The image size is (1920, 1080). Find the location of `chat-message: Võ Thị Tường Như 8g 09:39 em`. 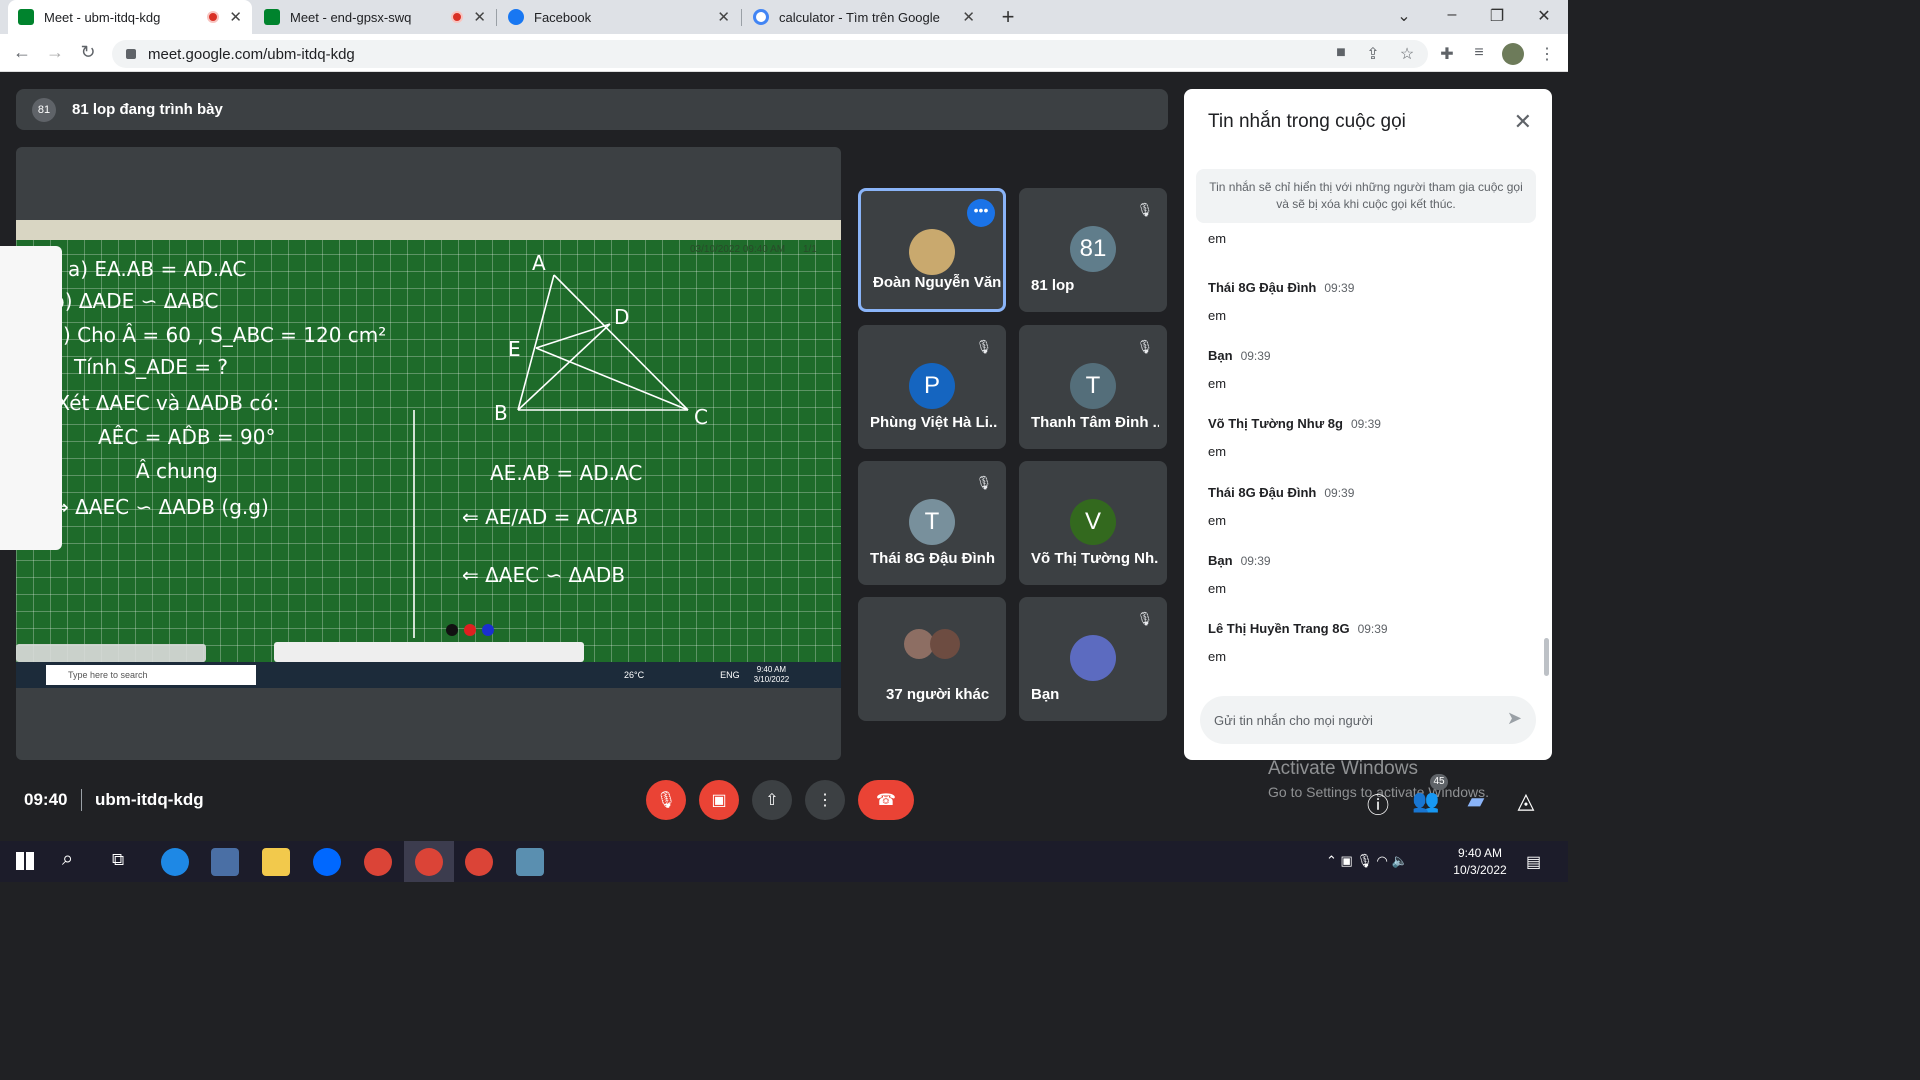

chat-message: Võ Thị Tường Như 8g 09:39 em is located at coordinates (1368, 437).